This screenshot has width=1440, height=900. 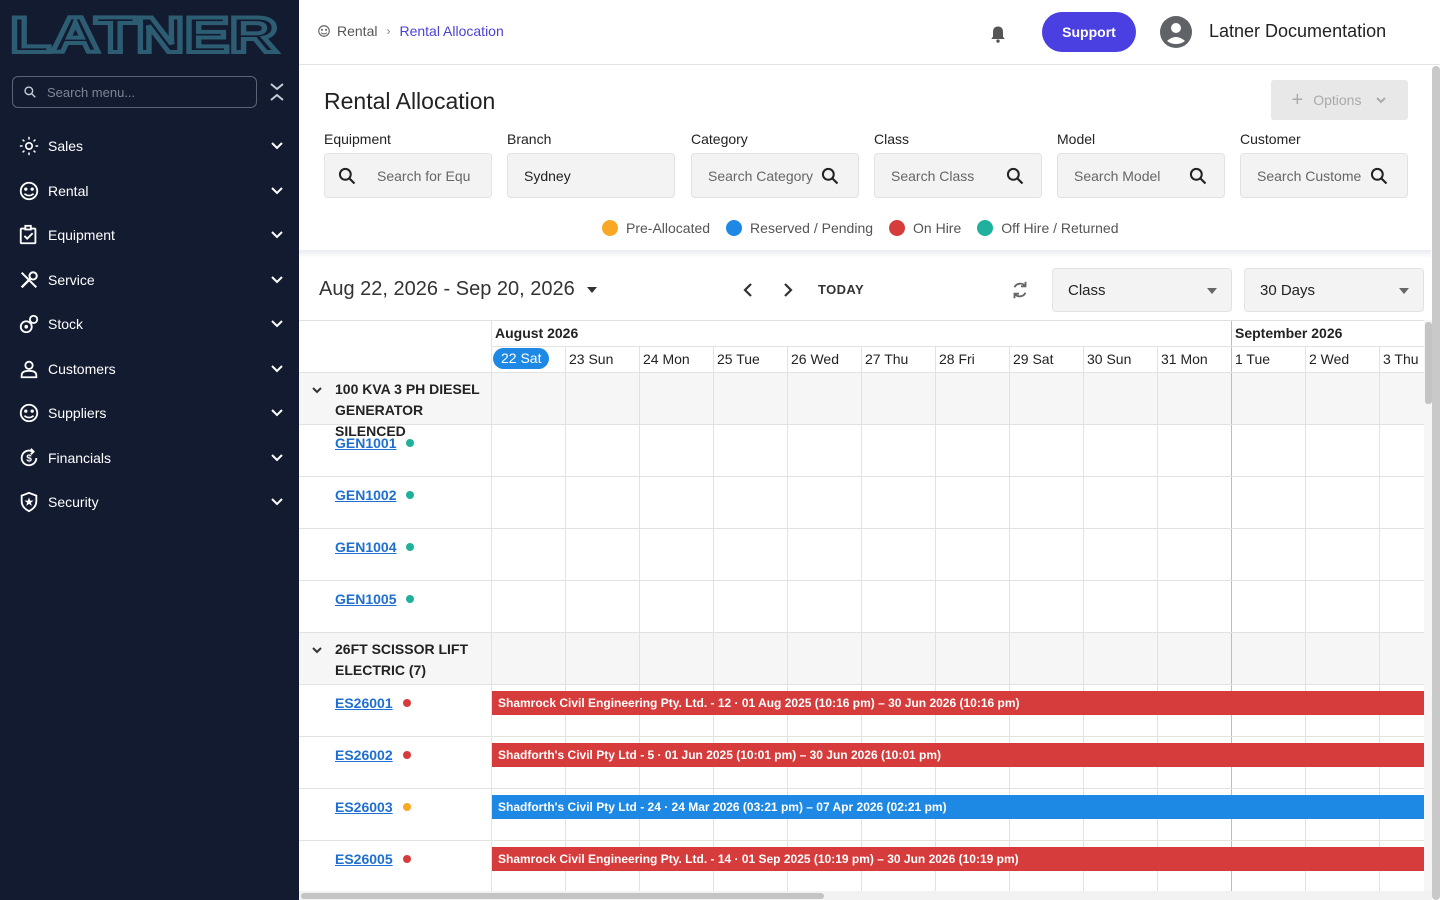 What do you see at coordinates (1252, 359) in the screenshot?
I see `day-label: 1 Tue` at bounding box center [1252, 359].